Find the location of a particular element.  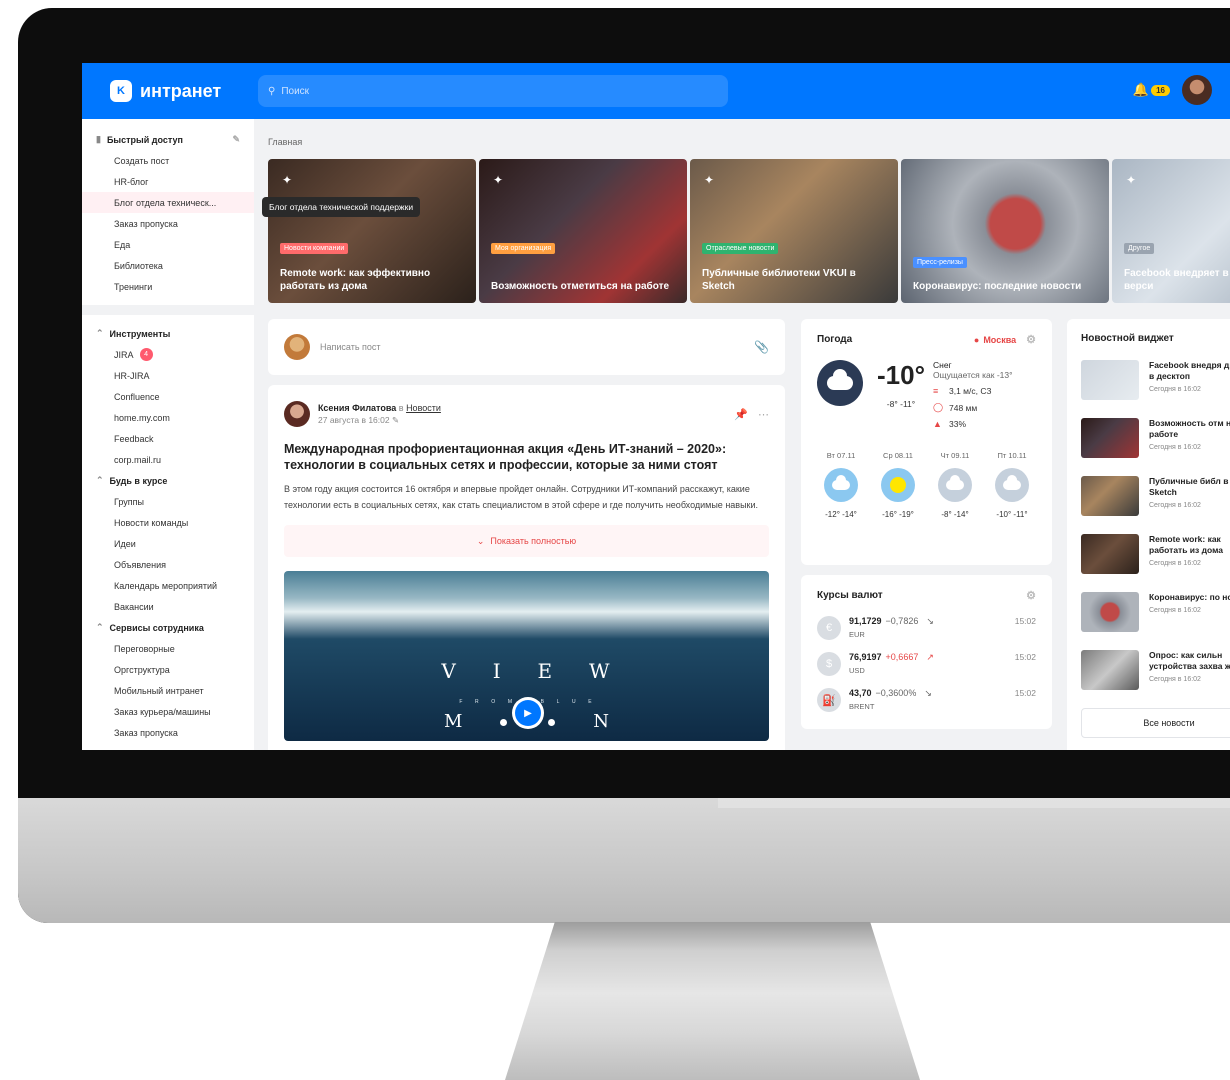

card-tag: Пресс-релизы is located at coordinates (940, 262).